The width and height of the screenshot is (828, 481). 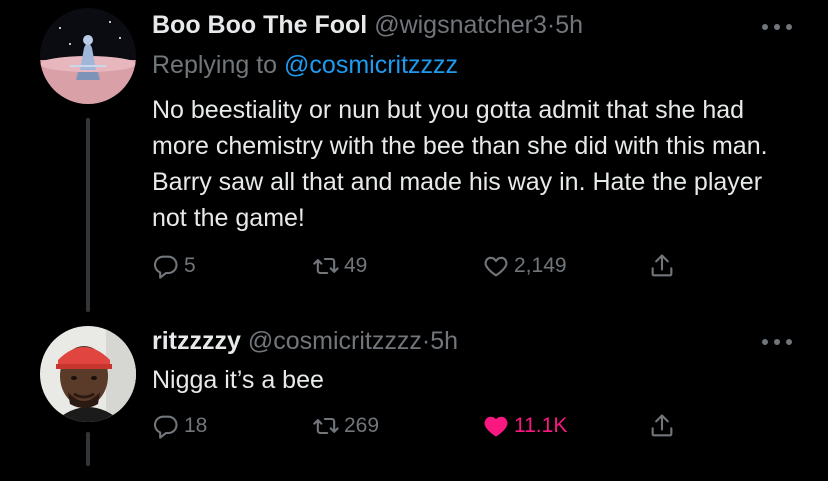 I want to click on thread-line-top, so click(x=88, y=215).